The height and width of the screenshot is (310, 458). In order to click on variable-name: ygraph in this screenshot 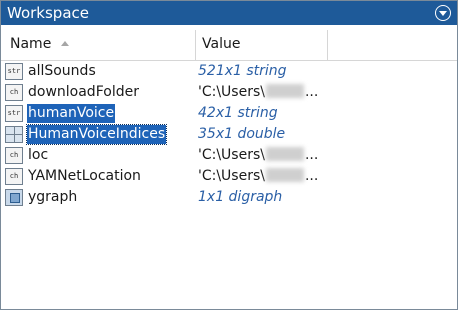, I will do `click(53, 197)`.